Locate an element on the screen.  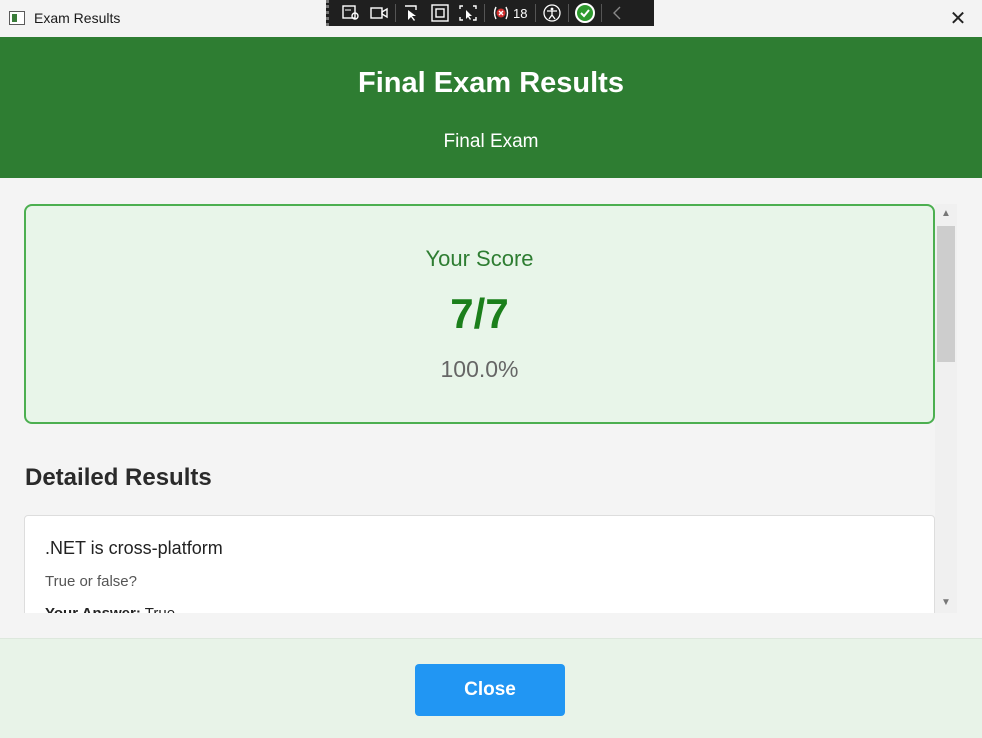
answer-label: Your Answer: is located at coordinates (93, 609).